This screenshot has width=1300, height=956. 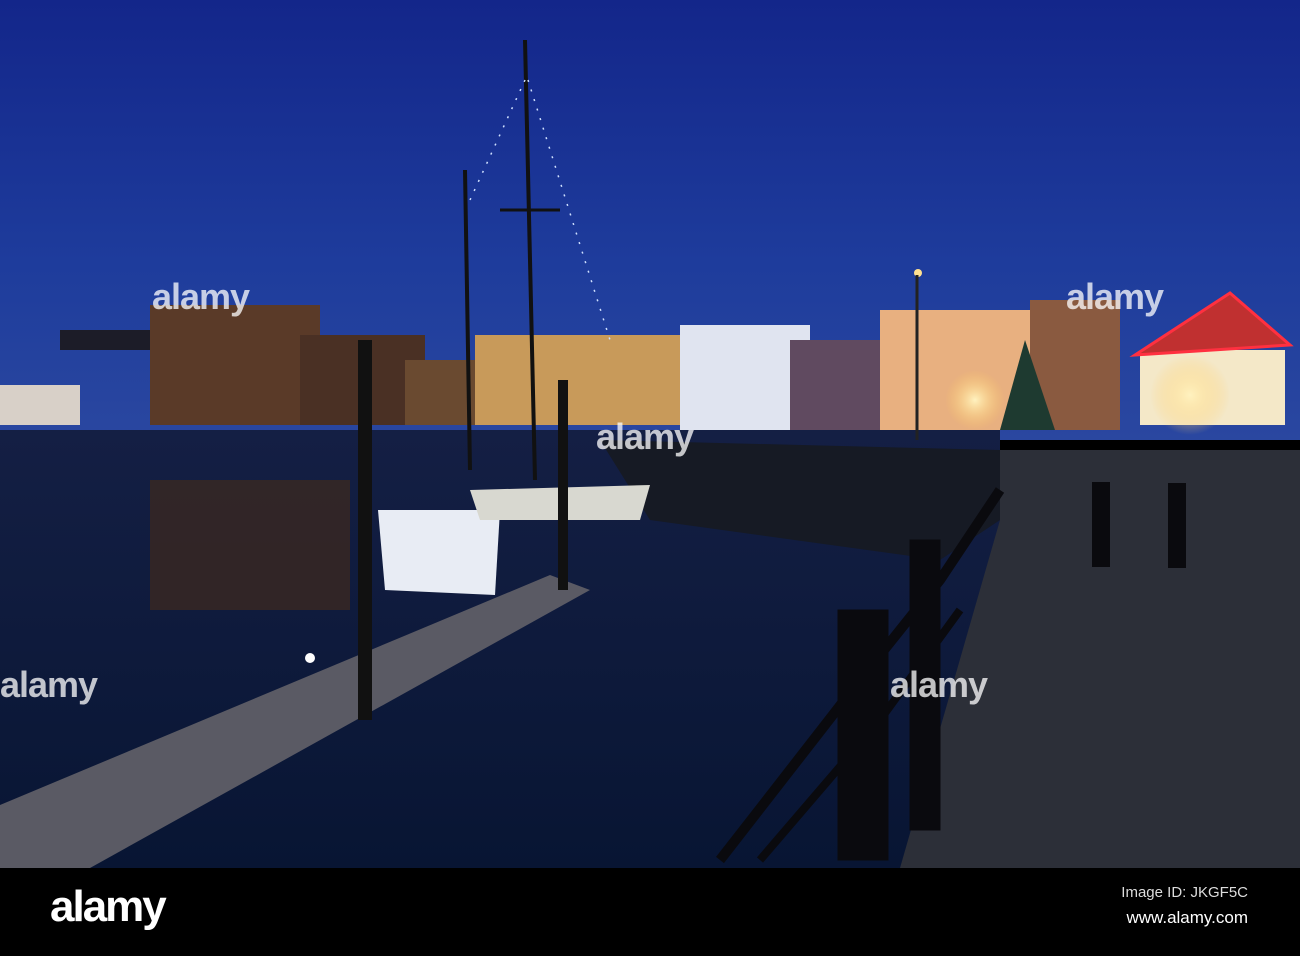 What do you see at coordinates (1184, 892) in the screenshot?
I see `image-id: Image ID: JKGF5C` at bounding box center [1184, 892].